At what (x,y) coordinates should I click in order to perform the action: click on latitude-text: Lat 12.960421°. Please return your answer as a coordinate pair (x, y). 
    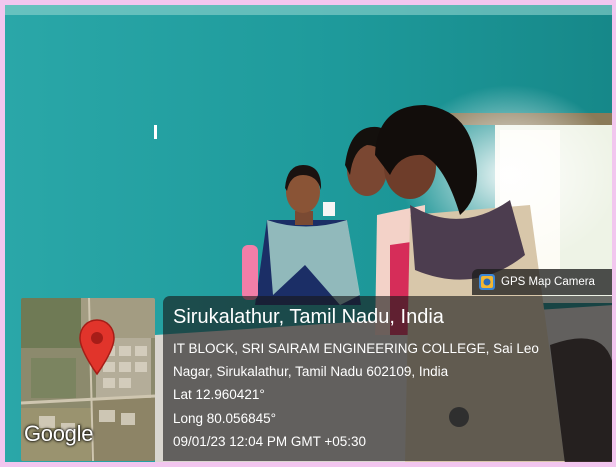
    Looking at the image, I should click on (219, 394).